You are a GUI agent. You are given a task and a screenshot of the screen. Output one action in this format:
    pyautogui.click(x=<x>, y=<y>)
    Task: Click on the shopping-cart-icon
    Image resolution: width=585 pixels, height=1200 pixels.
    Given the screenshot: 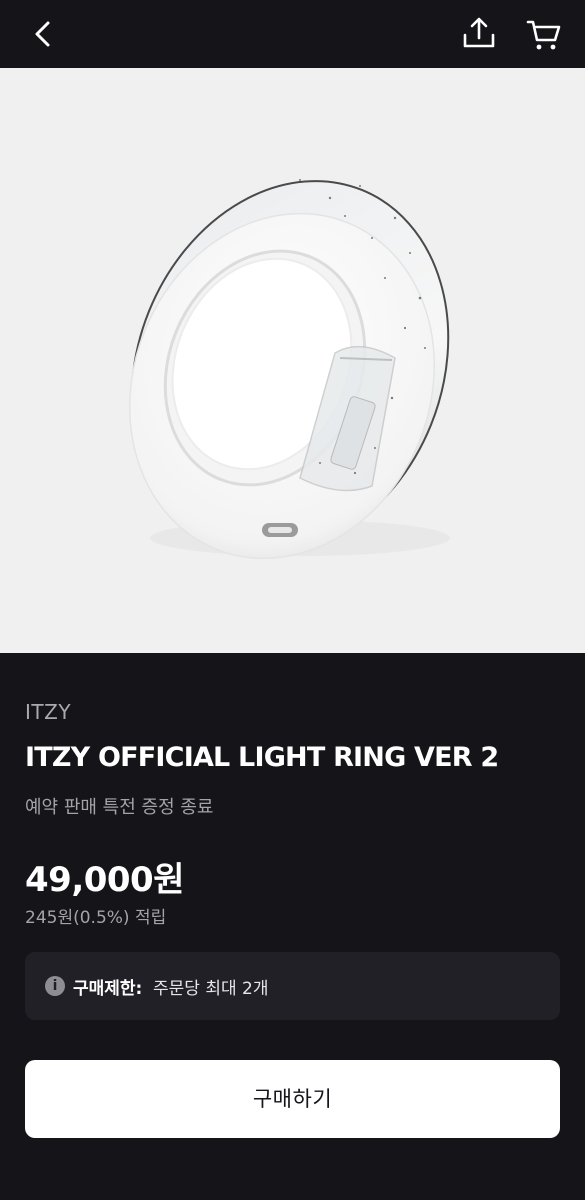 What is the action you would take?
    pyautogui.click(x=543, y=35)
    